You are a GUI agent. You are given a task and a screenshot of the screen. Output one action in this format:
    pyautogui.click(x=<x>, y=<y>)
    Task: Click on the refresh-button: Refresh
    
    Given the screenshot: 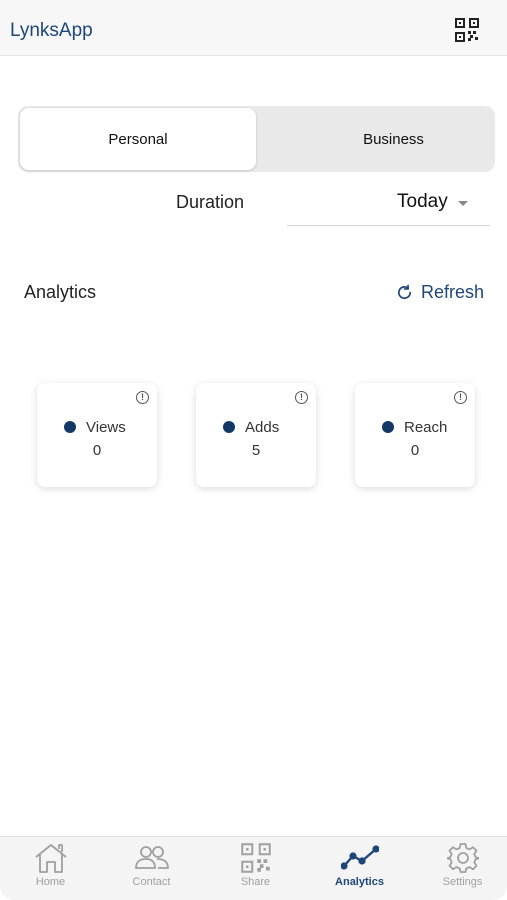 What is the action you would take?
    pyautogui.click(x=440, y=292)
    